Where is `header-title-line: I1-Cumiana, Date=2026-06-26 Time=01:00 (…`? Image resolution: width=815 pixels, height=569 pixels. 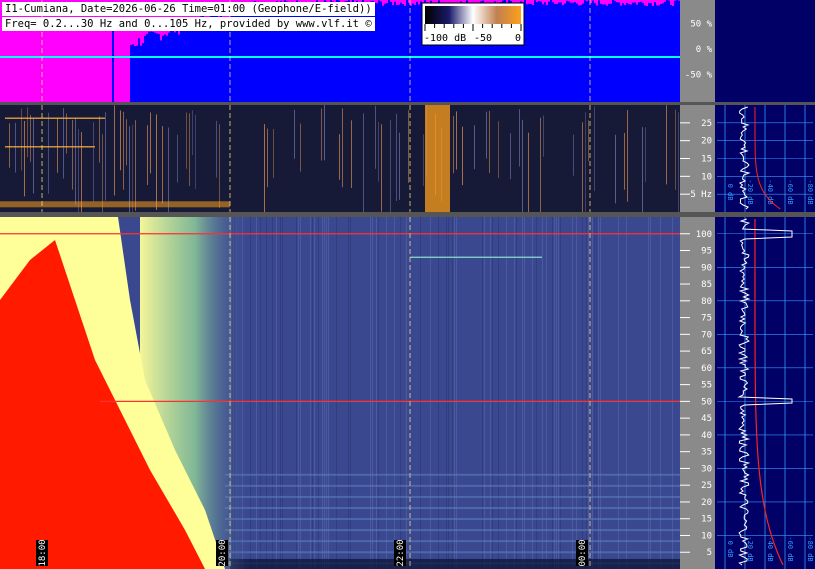
header-title-line: I1-Cumiana, Date=2026-06-26 Time=01:00 (… is located at coordinates (188, 9).